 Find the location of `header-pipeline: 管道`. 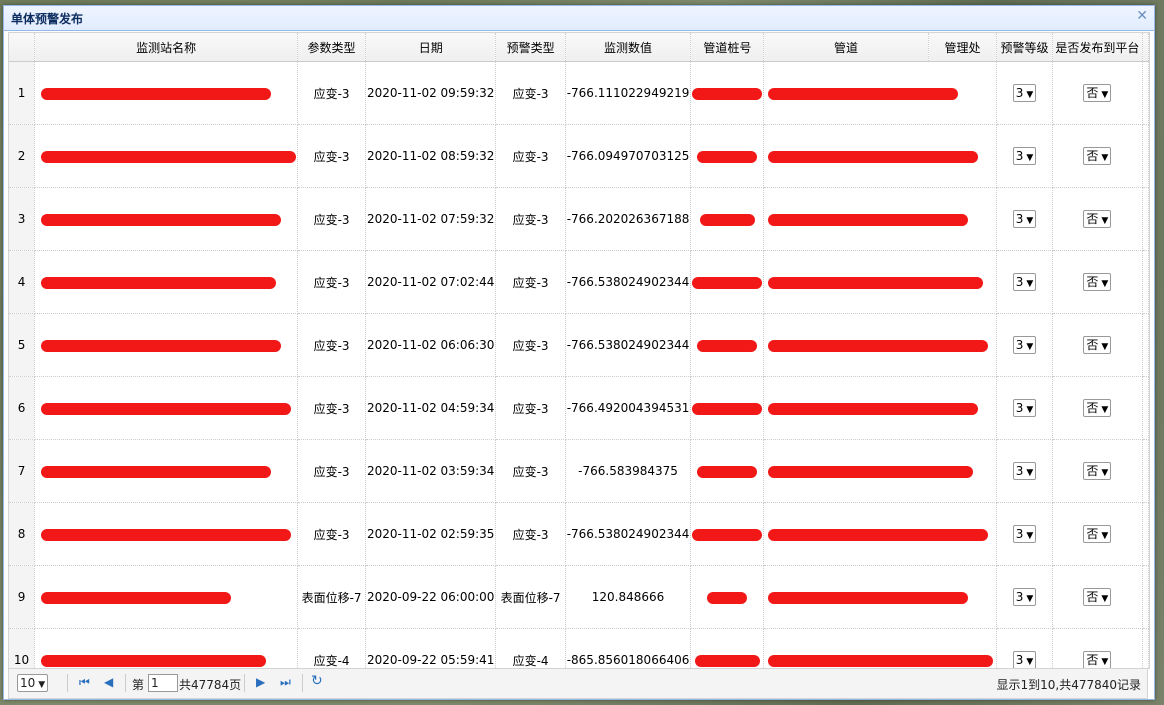

header-pipeline: 管道 is located at coordinates (846, 47).